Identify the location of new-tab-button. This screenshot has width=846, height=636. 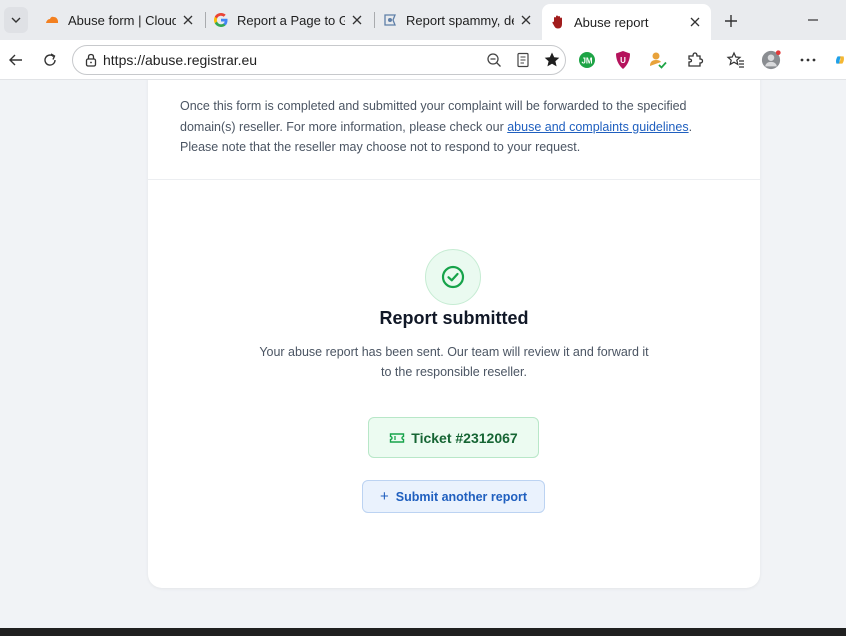
(731, 21).